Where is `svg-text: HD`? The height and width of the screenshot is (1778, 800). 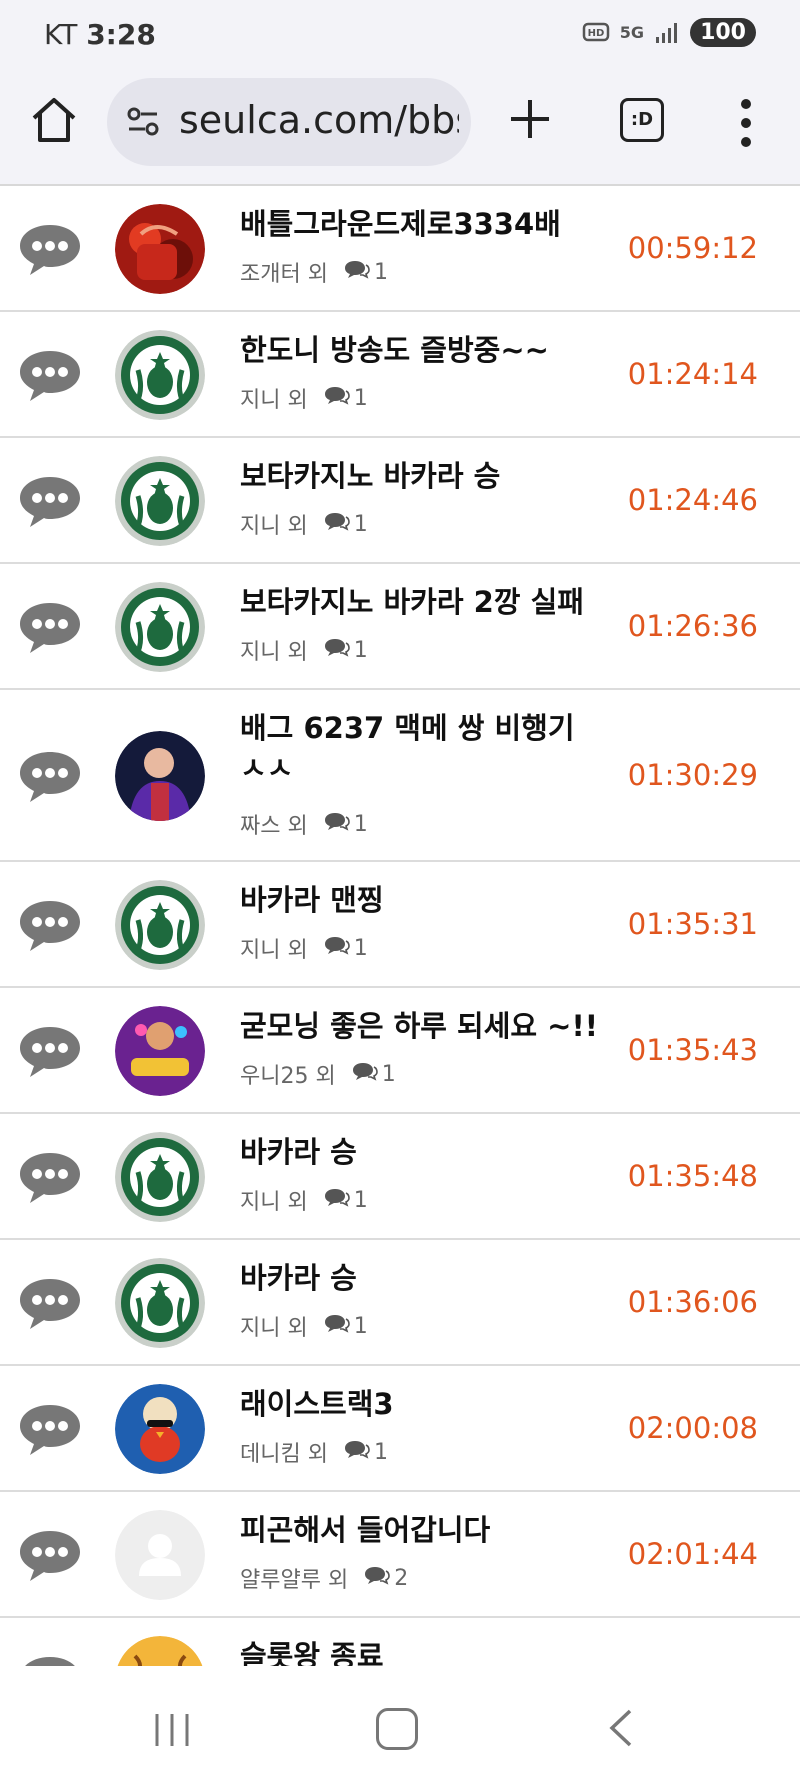 svg-text: HD is located at coordinates (595, 33).